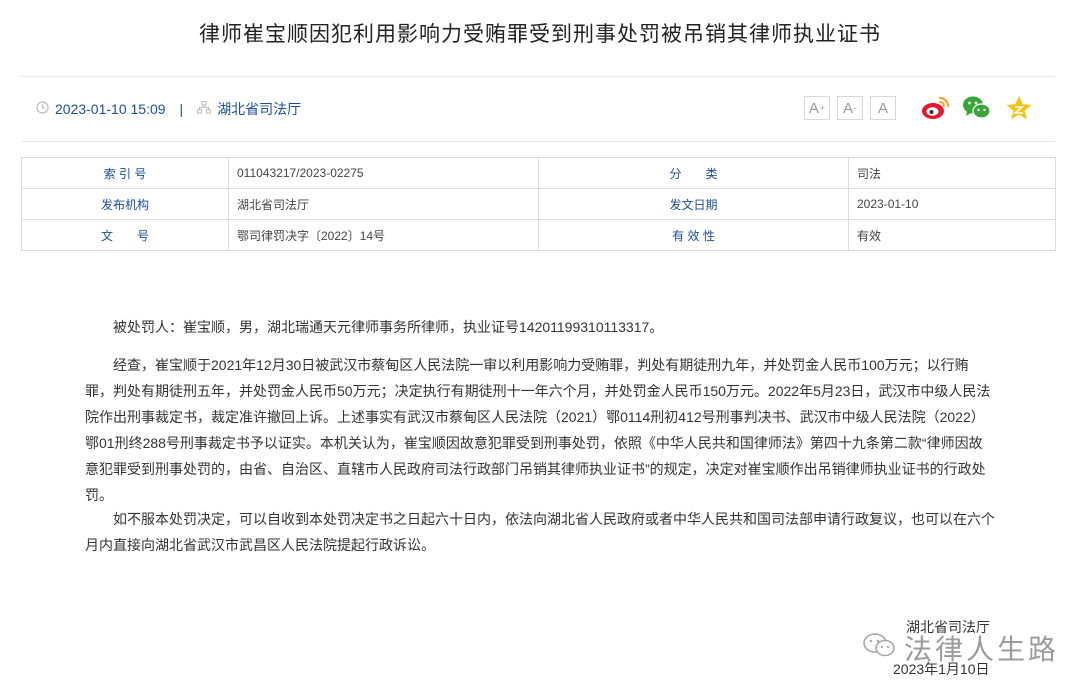  I want to click on article-meta: 2023-01-10 15:09 | 湖北省司法厅, so click(168, 109).